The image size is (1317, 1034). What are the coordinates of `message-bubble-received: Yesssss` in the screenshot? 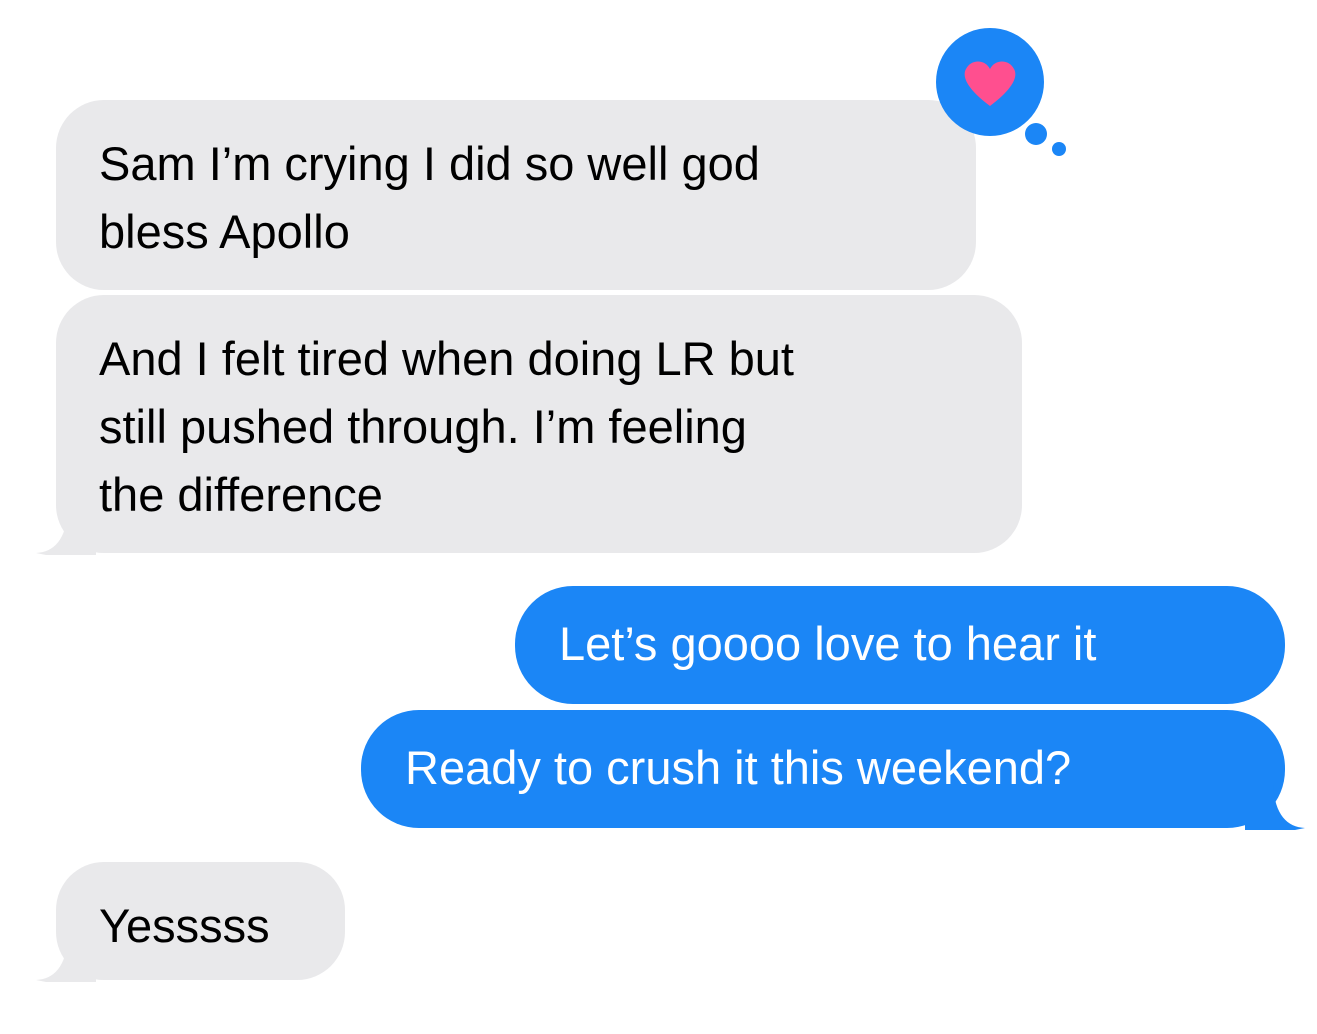 It's located at (200, 921).